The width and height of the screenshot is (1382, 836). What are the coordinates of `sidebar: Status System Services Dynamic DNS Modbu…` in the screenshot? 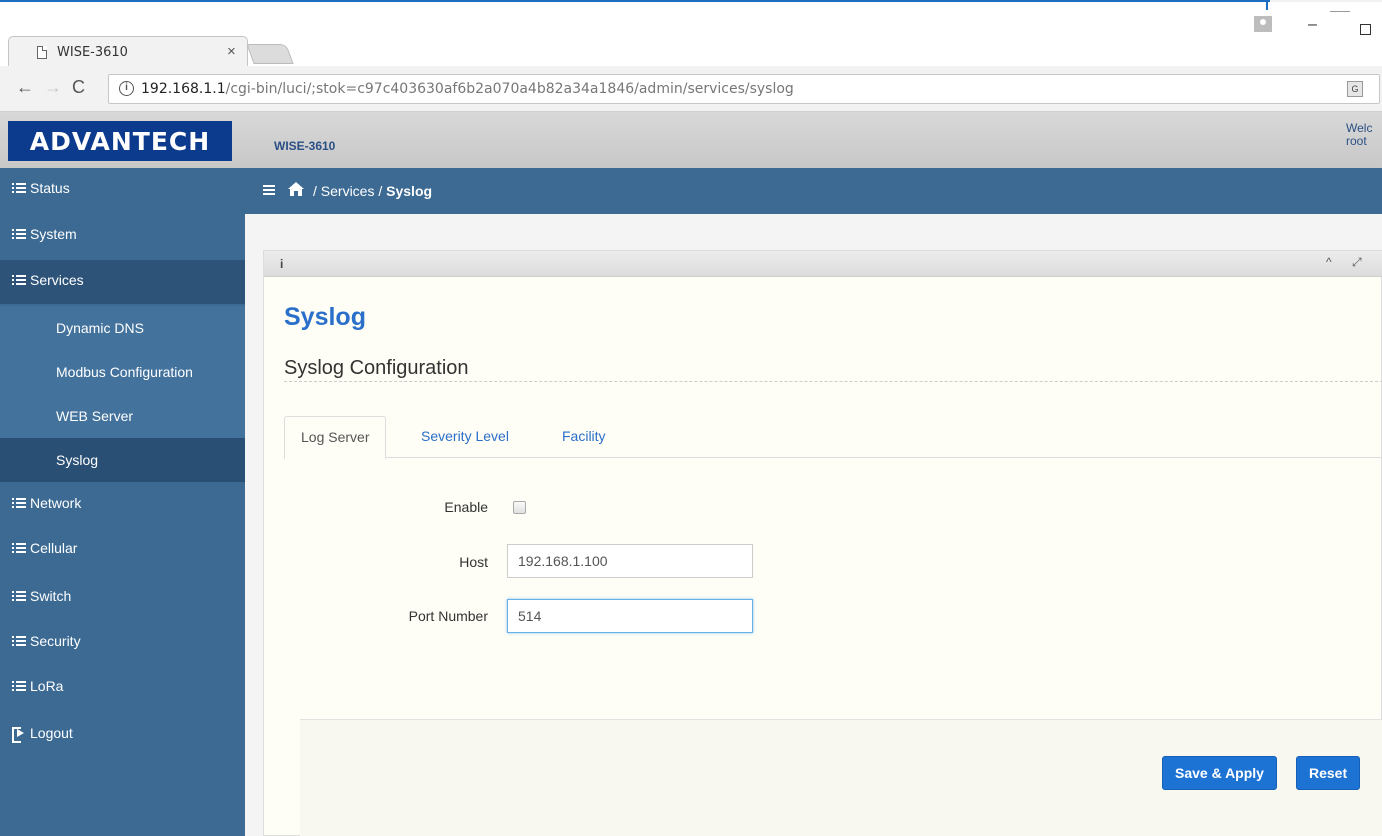 It's located at (122, 502).